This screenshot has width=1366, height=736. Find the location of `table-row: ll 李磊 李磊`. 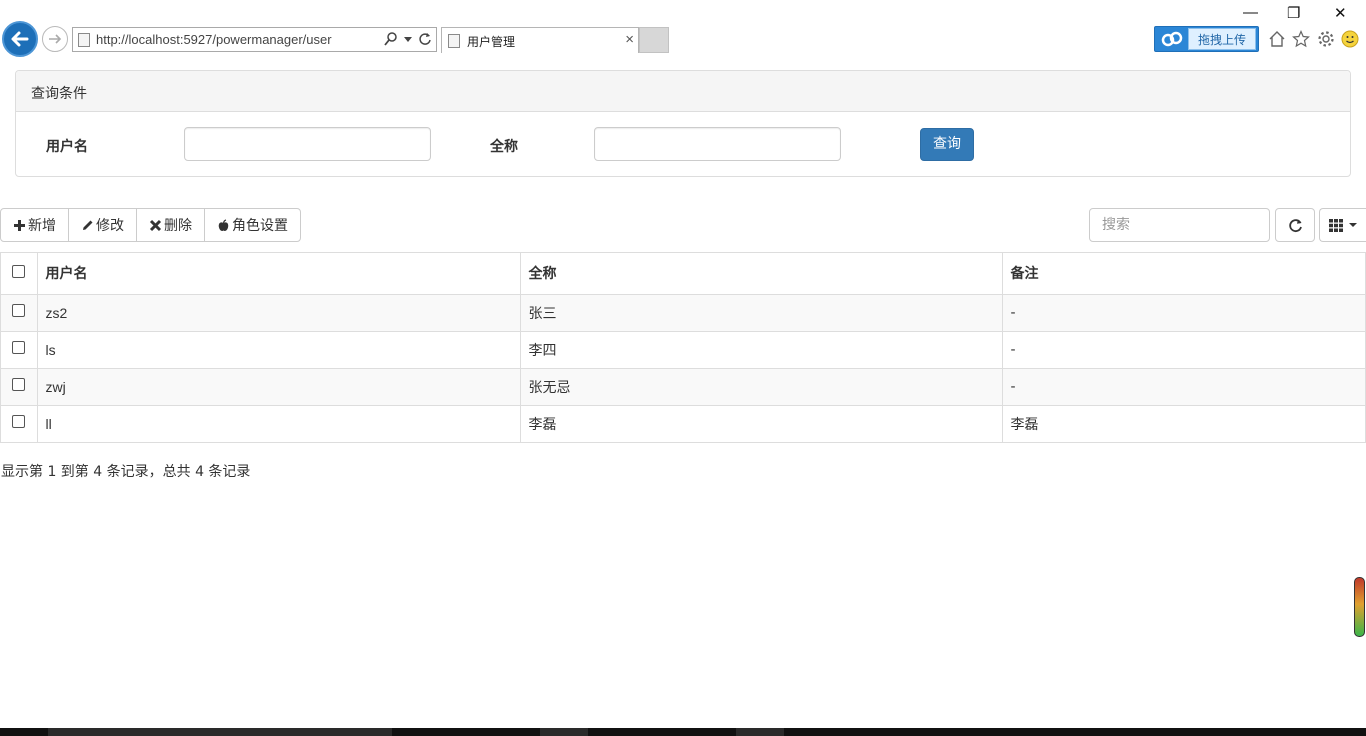

table-row: ll 李磊 李磊 is located at coordinates (683, 423).